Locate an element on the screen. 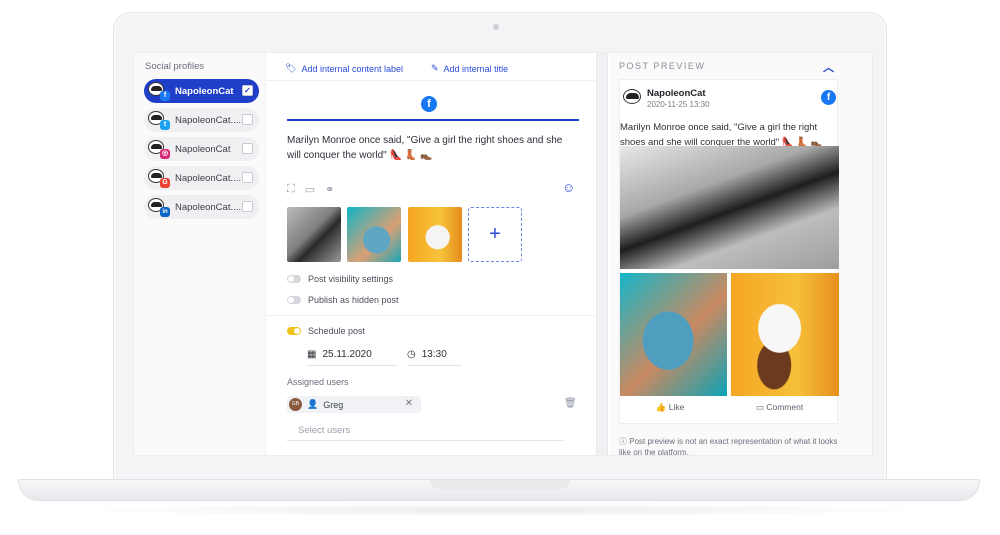 The image size is (1000, 535). instagram-icon: ◎ is located at coordinates (165, 154).